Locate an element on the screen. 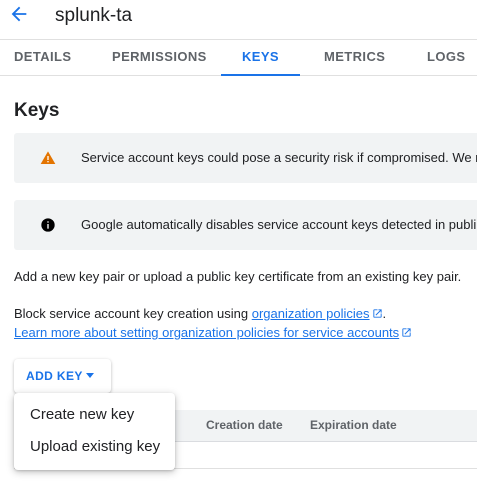  section-title: Keys is located at coordinates (37, 110).